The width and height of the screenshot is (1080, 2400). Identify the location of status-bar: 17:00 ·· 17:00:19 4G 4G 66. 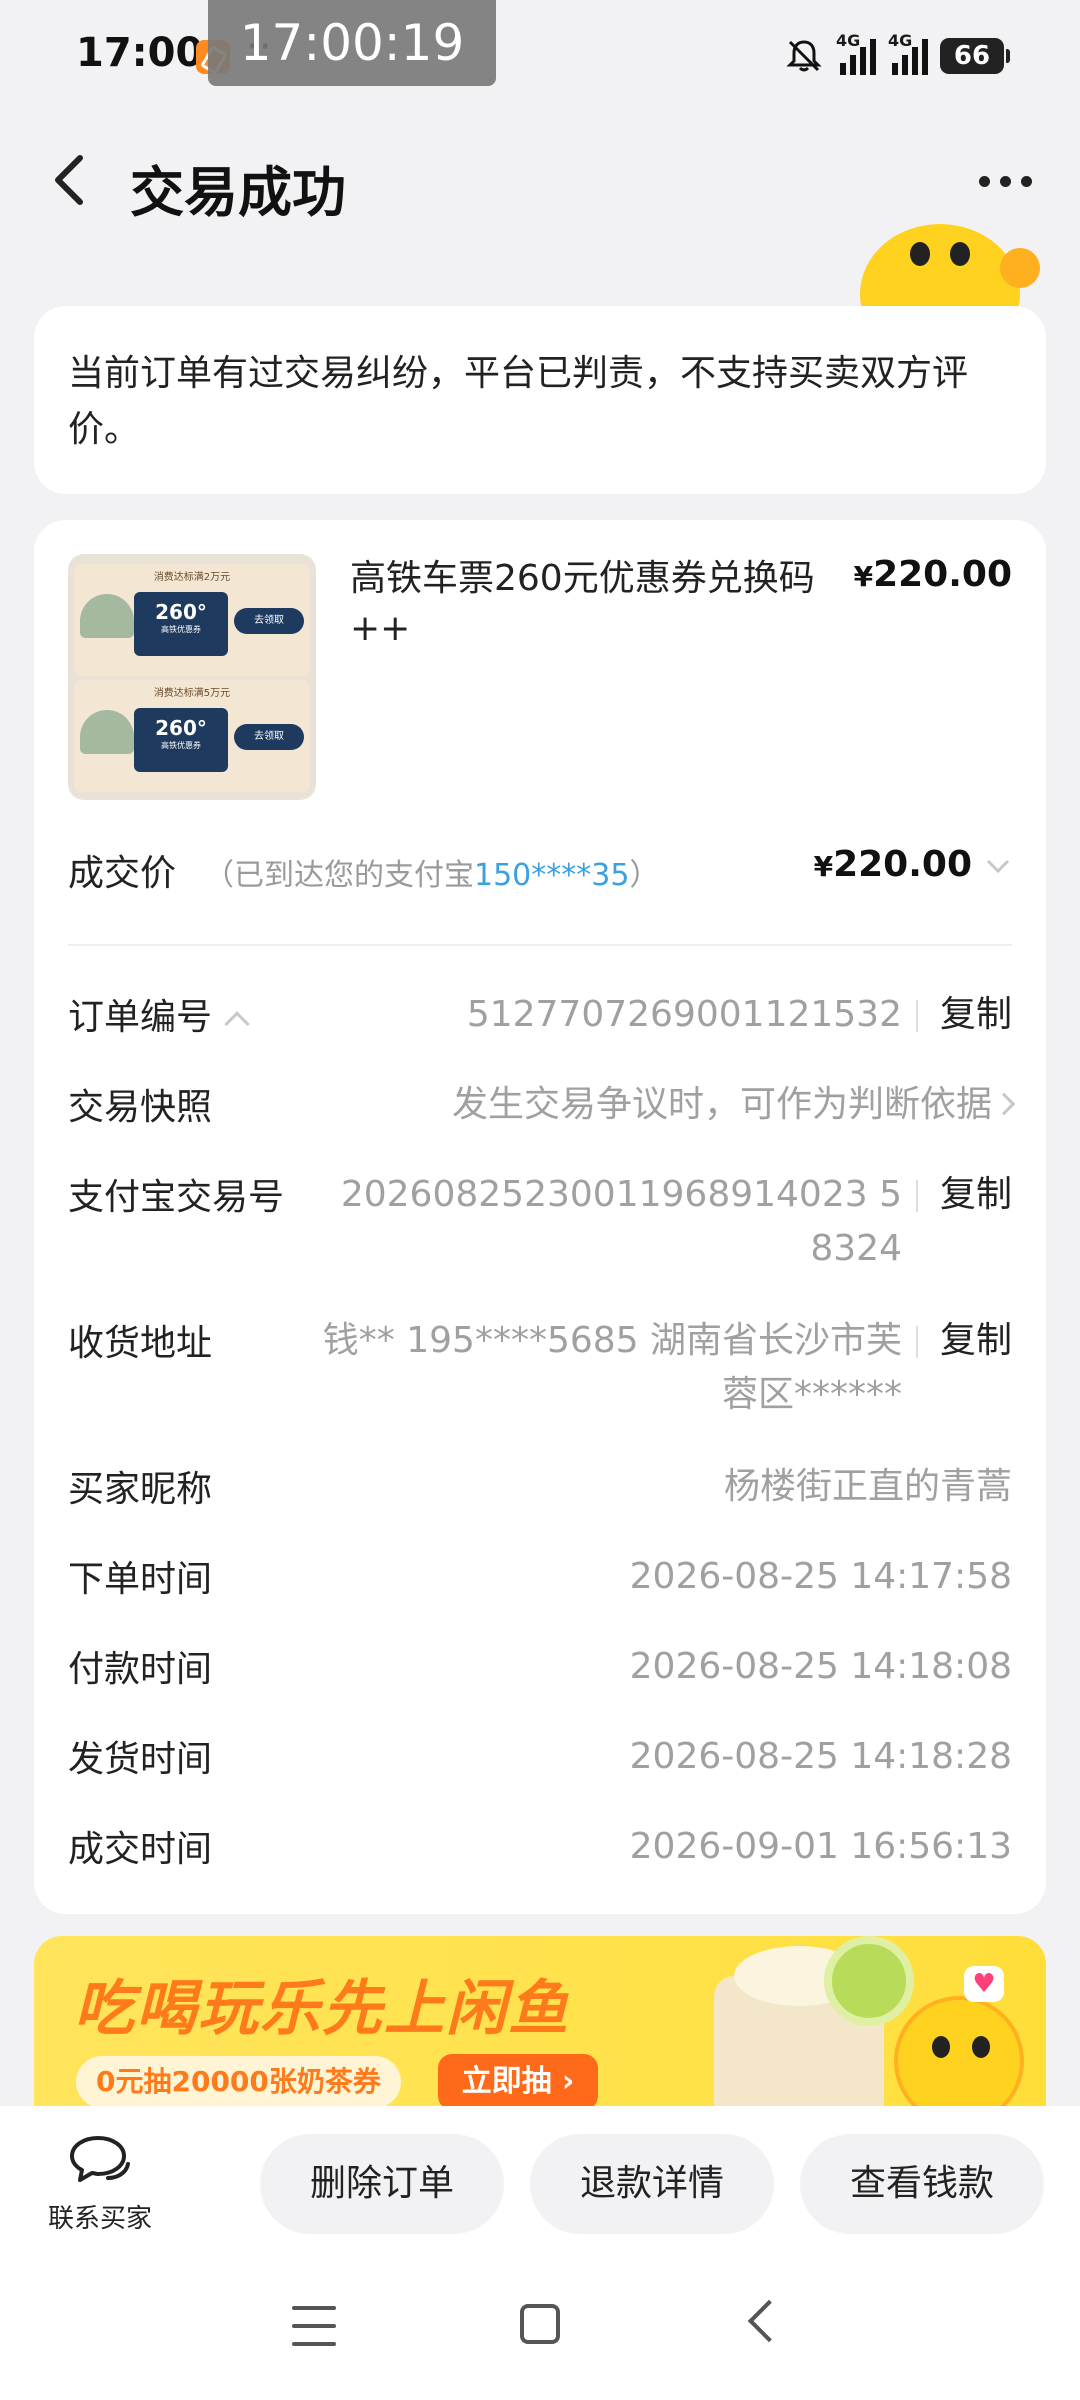
(540, 55).